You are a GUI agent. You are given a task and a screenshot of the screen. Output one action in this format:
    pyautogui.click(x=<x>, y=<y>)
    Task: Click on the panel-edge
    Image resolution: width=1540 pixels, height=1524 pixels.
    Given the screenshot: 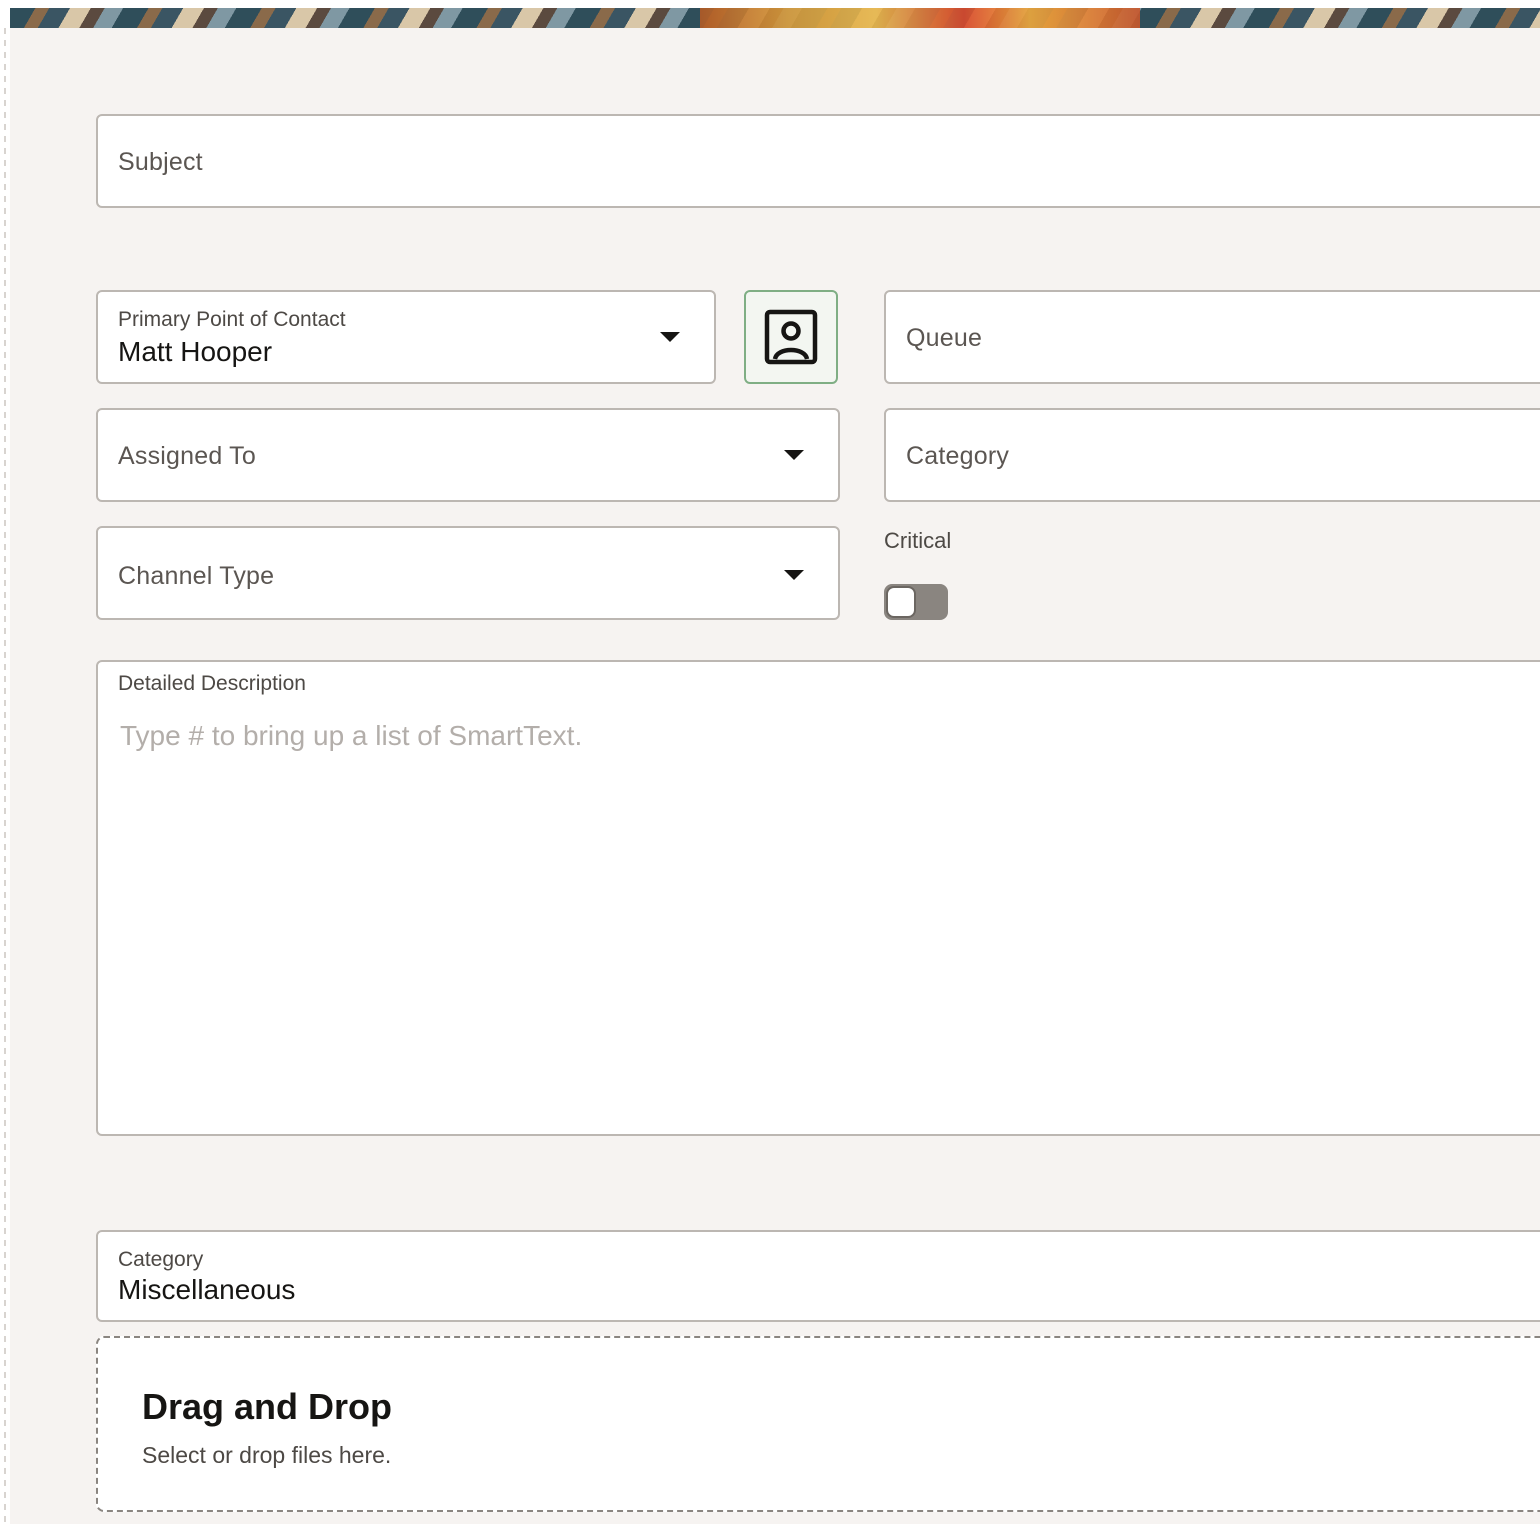 What is the action you would take?
    pyautogui.click(x=5, y=776)
    